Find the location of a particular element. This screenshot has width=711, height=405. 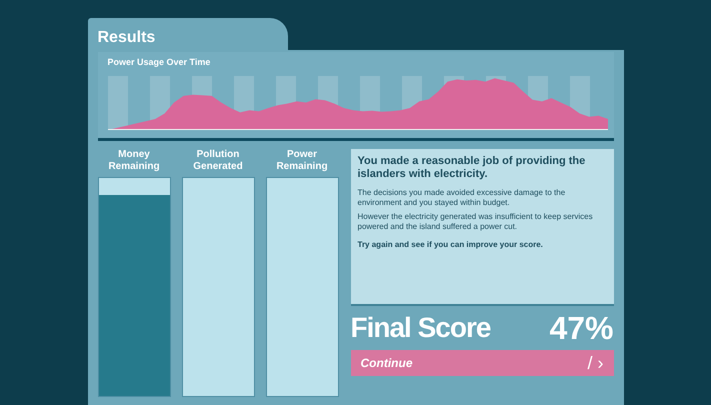

chart-title: Power Usage Over Time is located at coordinates (160, 62).